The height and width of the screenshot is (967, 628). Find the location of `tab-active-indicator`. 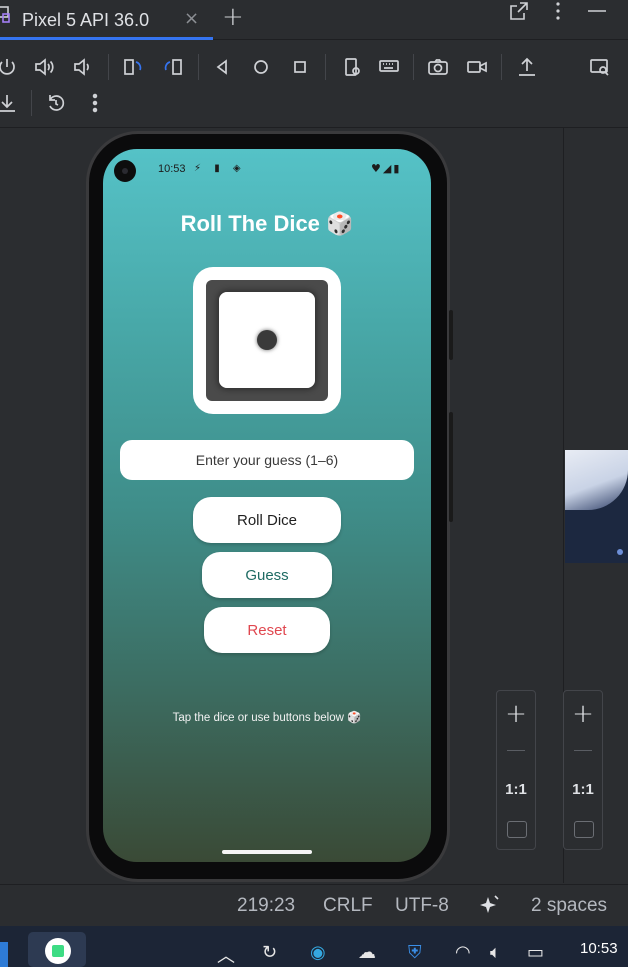

tab-active-indicator is located at coordinates (106, 38).